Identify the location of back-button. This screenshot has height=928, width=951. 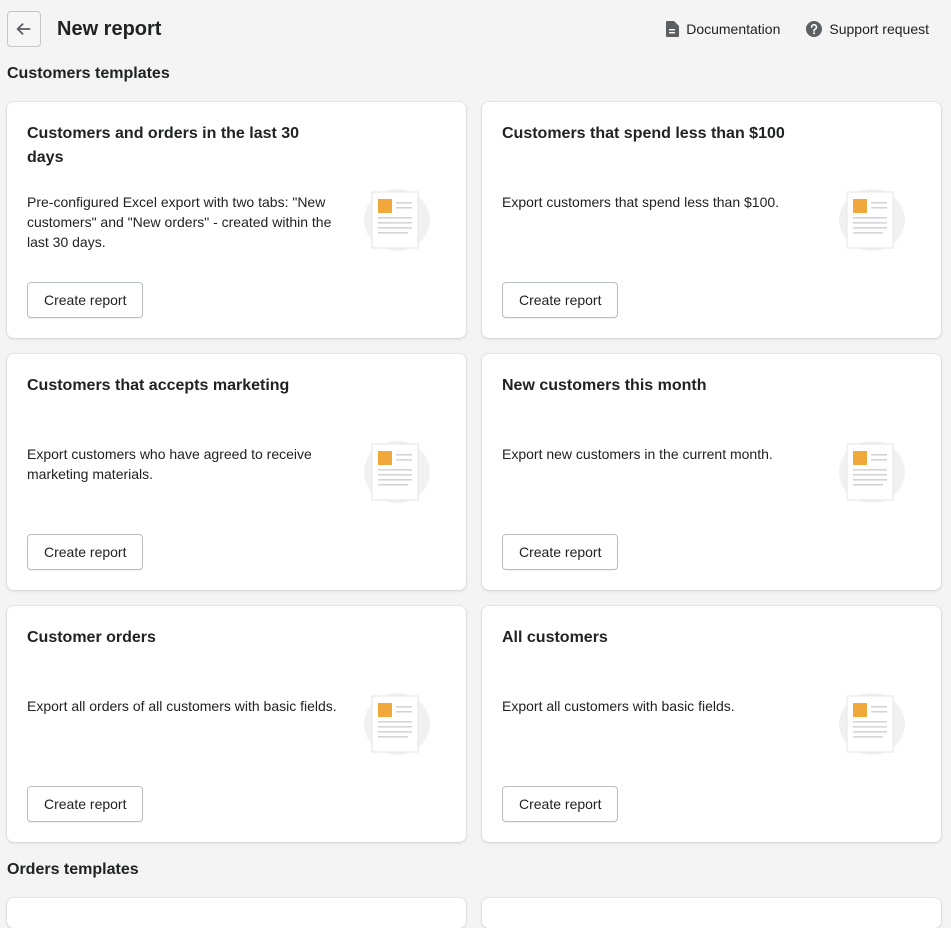
(24, 29).